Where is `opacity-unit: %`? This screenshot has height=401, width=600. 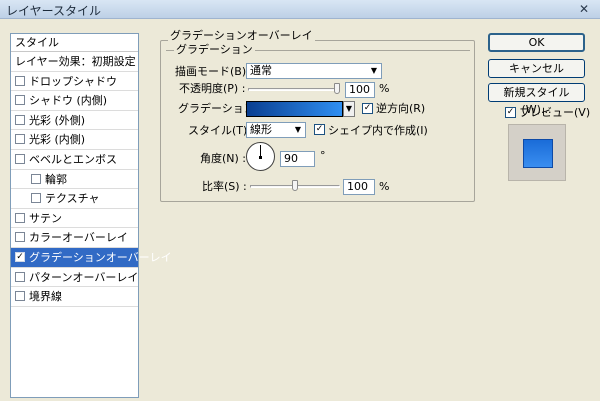 opacity-unit: % is located at coordinates (384, 88).